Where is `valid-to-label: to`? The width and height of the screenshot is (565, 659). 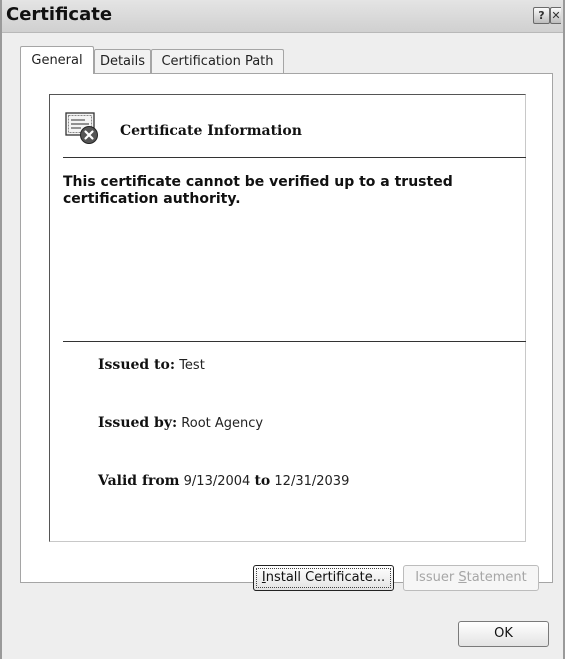 valid-to-label: to is located at coordinates (262, 481).